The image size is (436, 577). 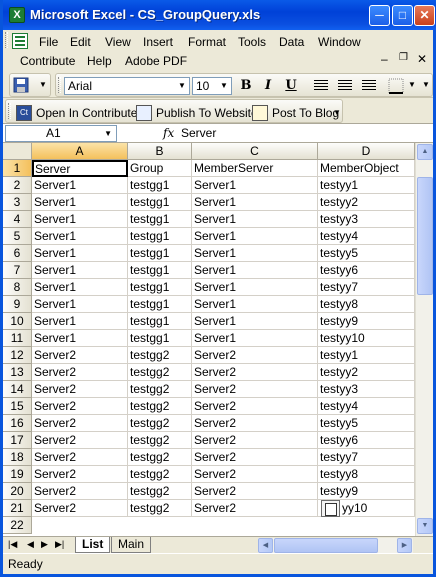 What do you see at coordinates (268, 85) in the screenshot?
I see `italic-button: I` at bounding box center [268, 85].